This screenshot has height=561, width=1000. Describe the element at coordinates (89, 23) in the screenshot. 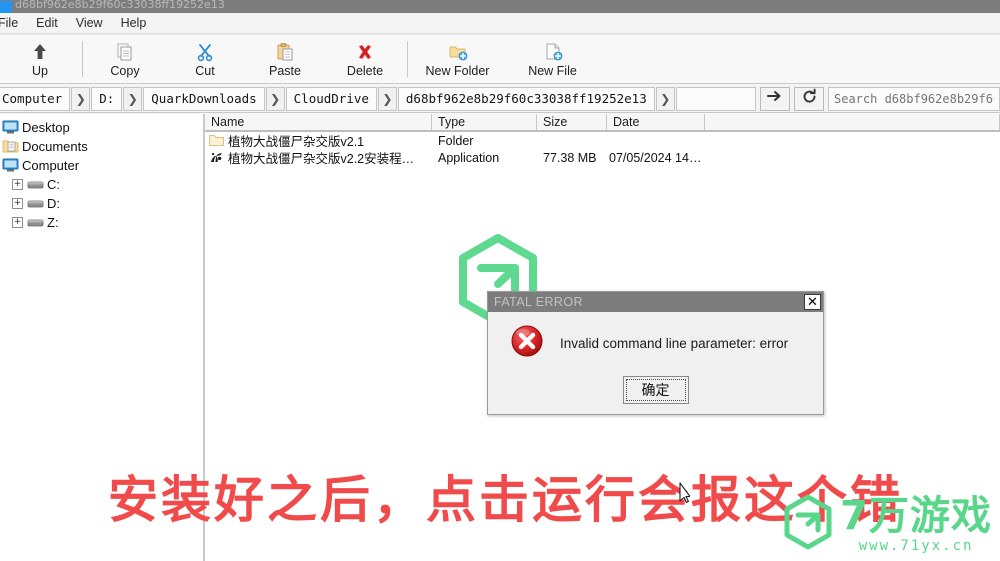

I see `menu-view: View` at that location.